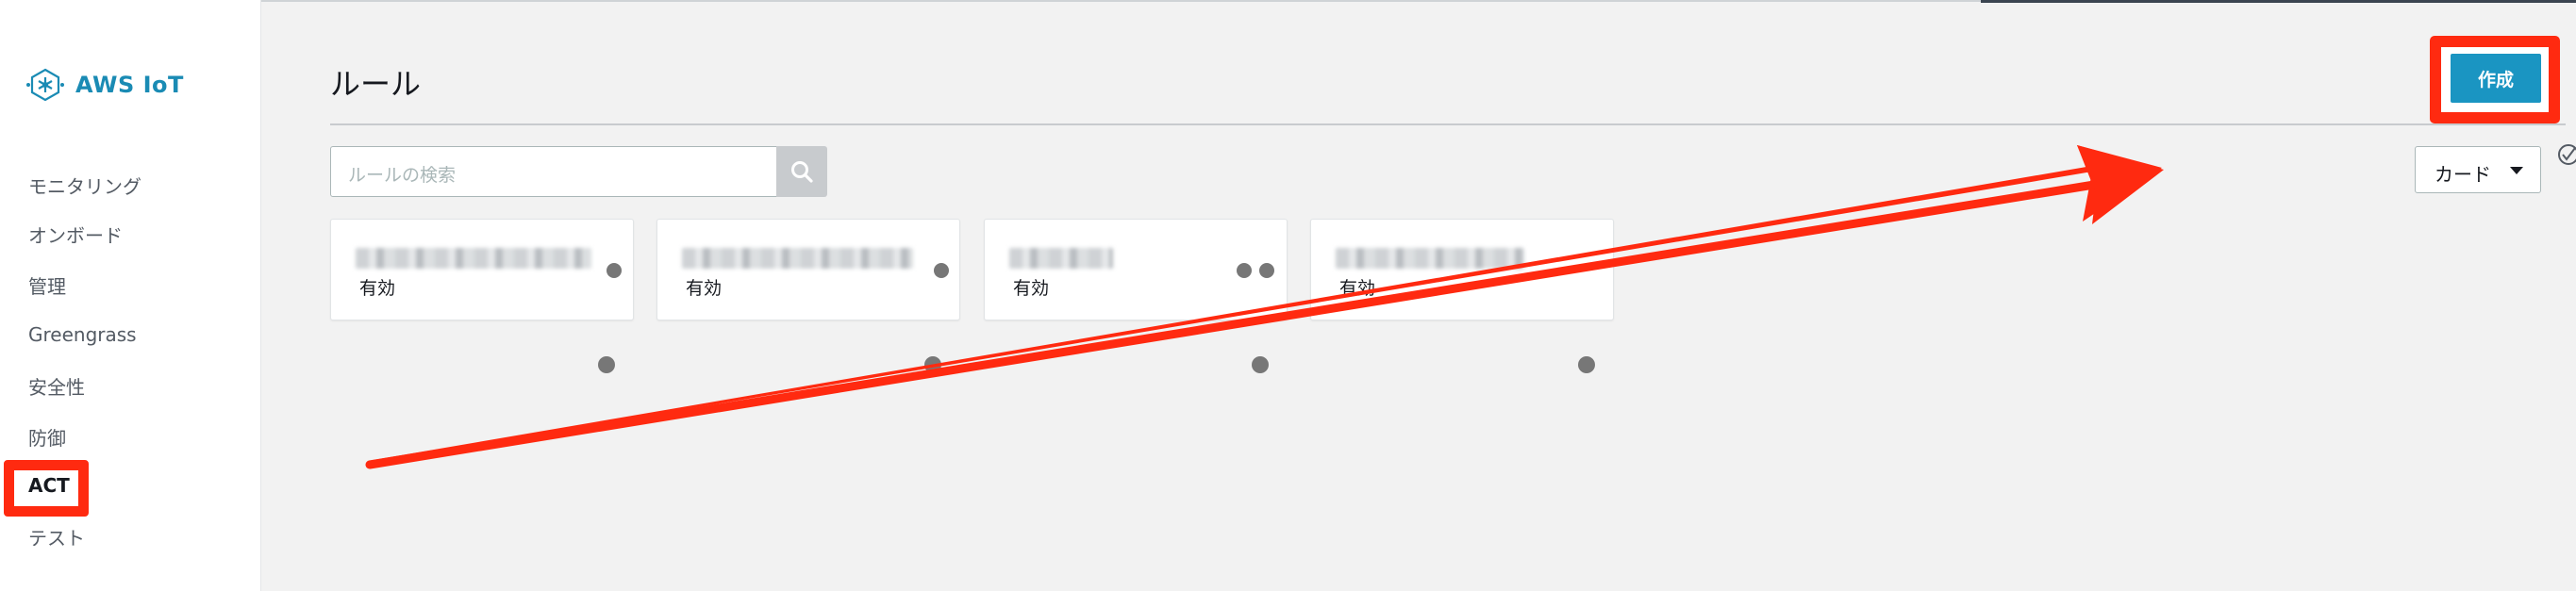 This screenshot has width=2576, height=591. I want to click on page-title: ルール, so click(376, 84).